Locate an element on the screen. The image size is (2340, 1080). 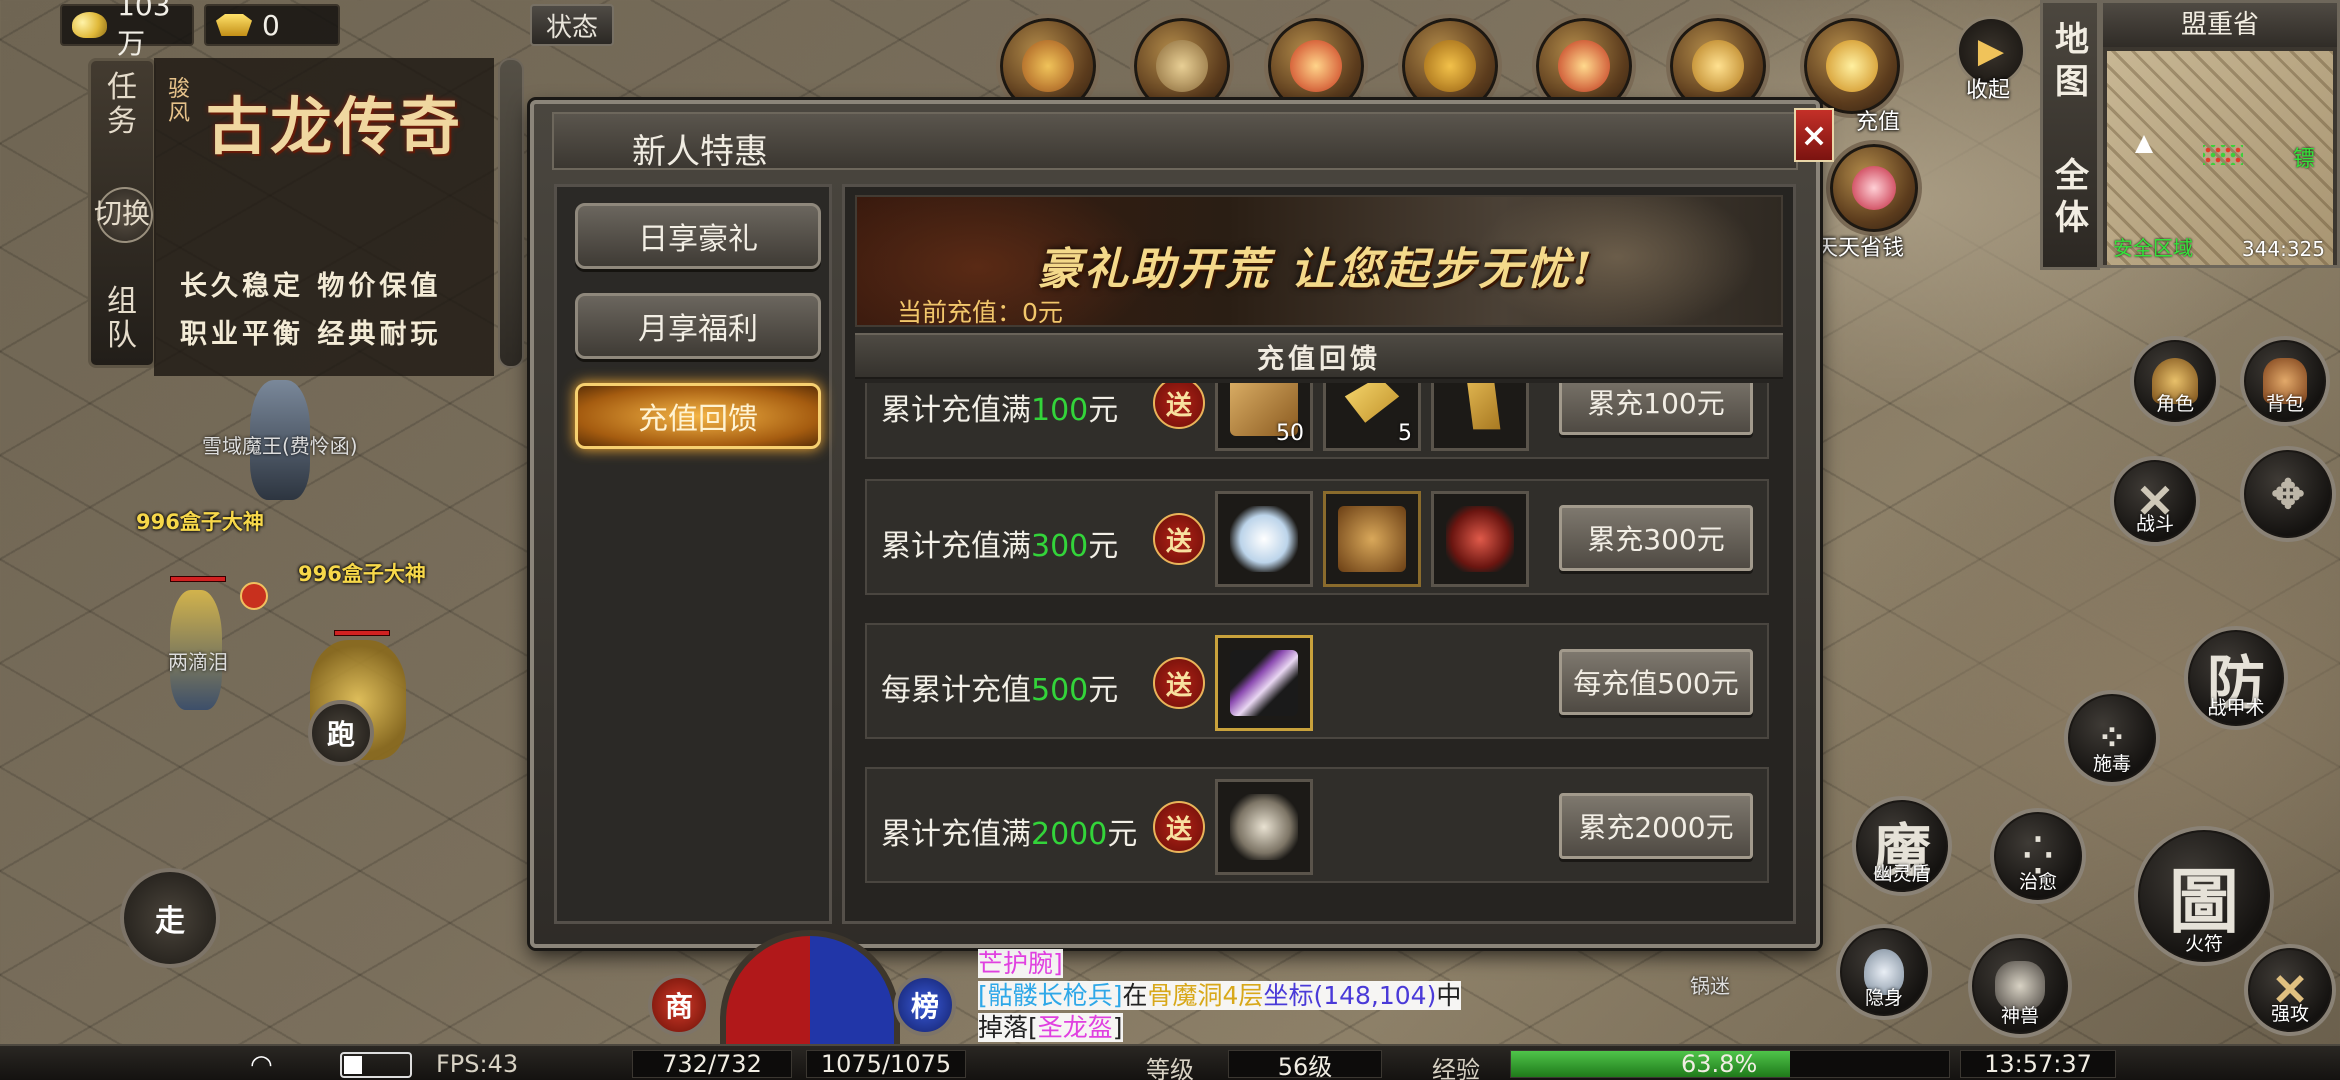
skill-ghost-shield: 魔 幽灵盾 is located at coordinates (1902, 846).